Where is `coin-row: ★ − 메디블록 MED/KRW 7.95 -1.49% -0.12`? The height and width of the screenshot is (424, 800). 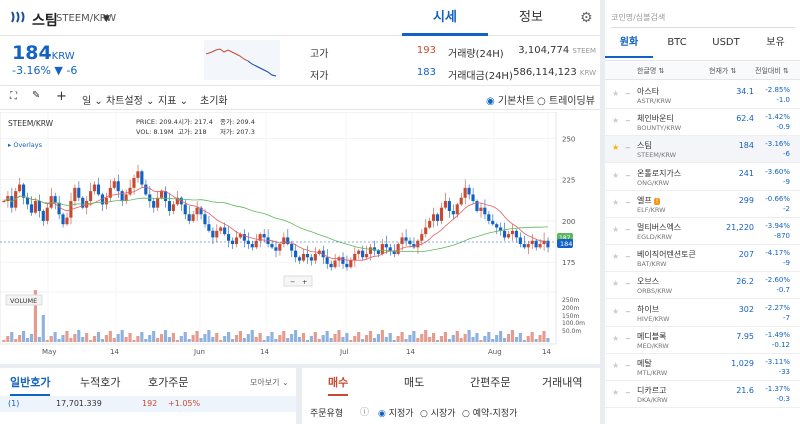 coin-row: ★ − 메디블록 MED/KRW 7.95 -1.49% -0.12 is located at coordinates (702, 340).